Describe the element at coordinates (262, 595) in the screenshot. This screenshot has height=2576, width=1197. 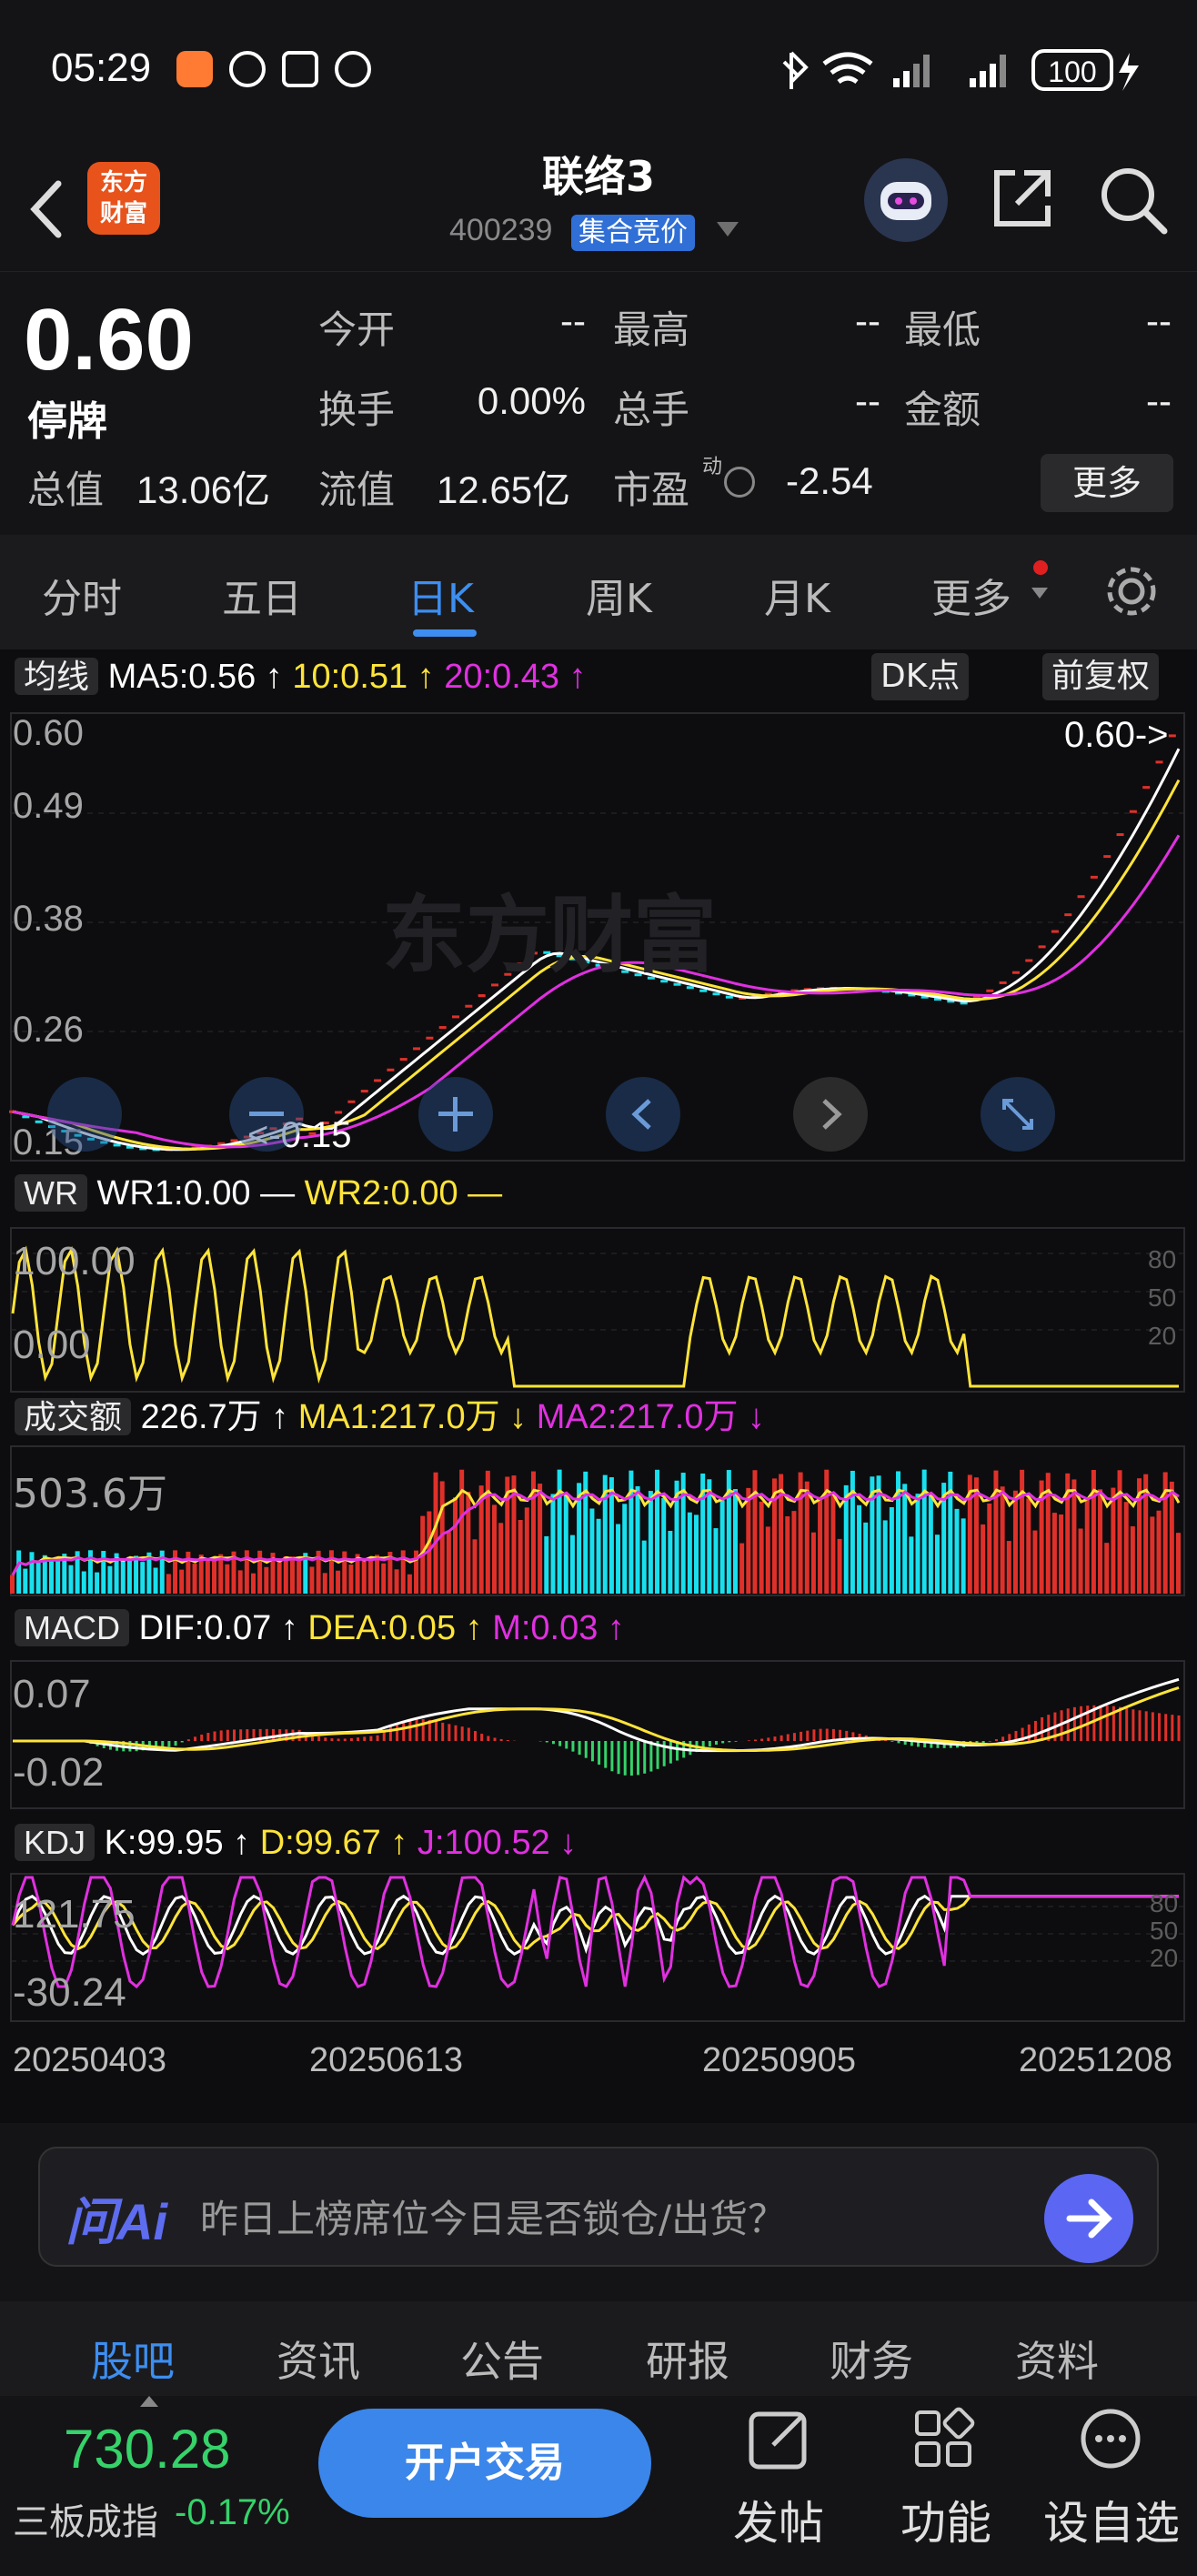
I see `tab-five-day: 五日` at that location.